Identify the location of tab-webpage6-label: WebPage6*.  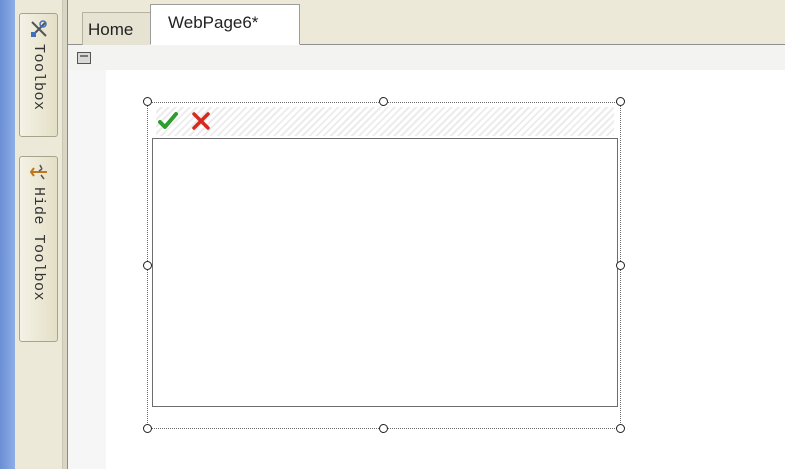
(213, 22).